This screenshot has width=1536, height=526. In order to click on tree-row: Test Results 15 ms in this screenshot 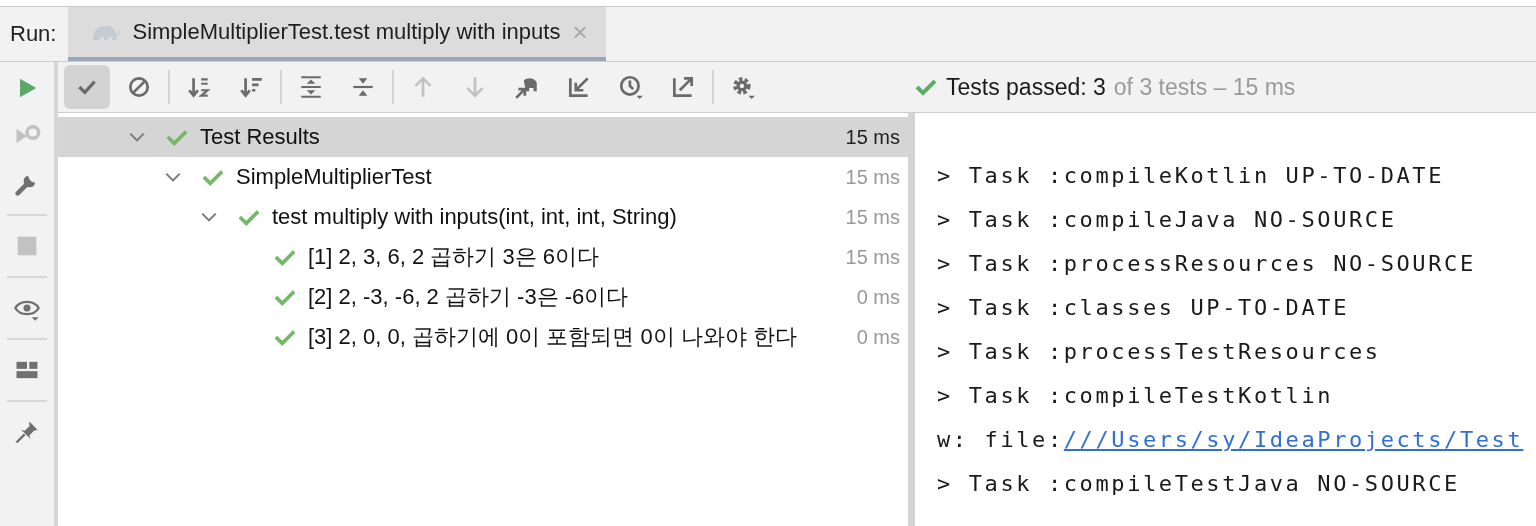, I will do `click(483, 137)`.